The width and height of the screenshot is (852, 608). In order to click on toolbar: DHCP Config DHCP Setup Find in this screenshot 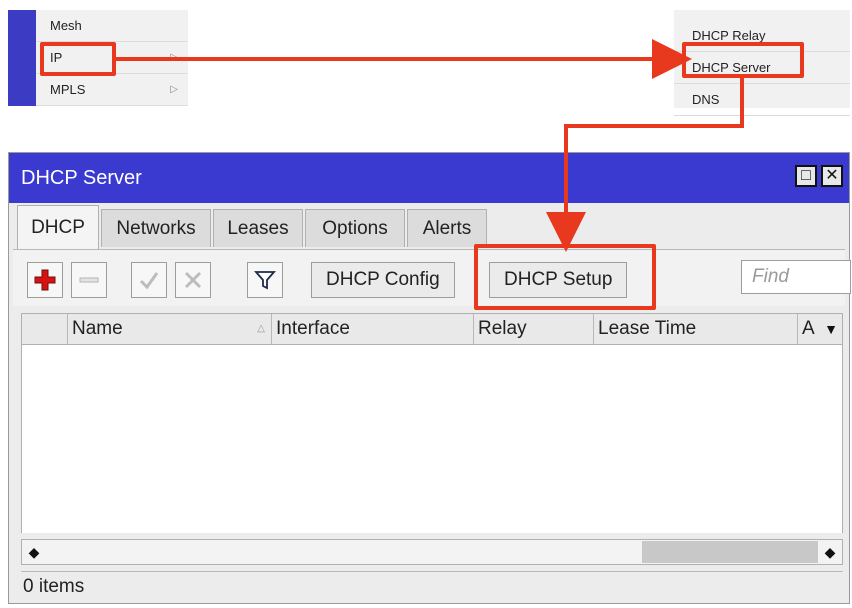, I will do `click(432, 277)`.